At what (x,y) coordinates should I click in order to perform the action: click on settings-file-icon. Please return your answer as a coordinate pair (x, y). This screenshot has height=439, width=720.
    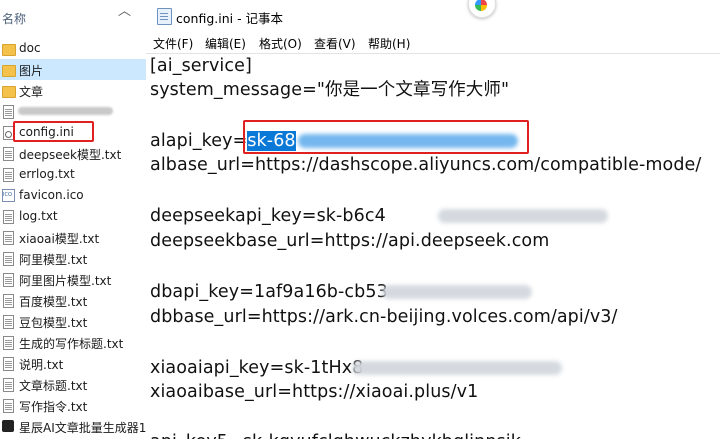
    Looking at the image, I should click on (8, 133).